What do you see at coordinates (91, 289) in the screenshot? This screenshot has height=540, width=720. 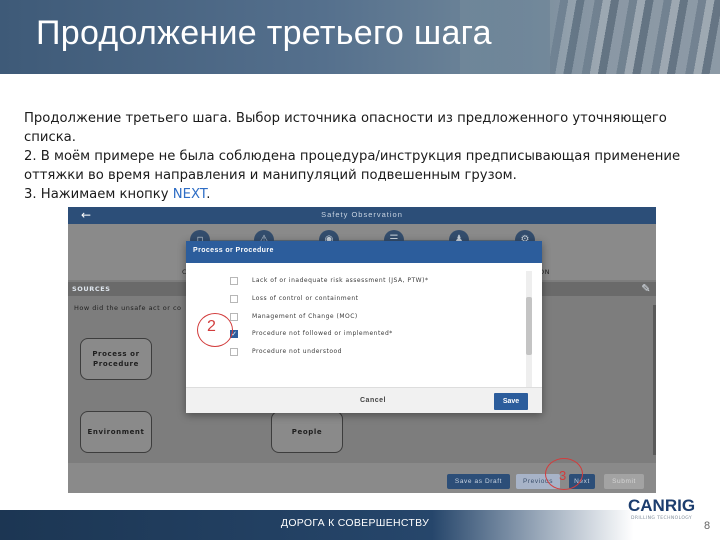 I see `sources-label: SOURCES` at bounding box center [91, 289].